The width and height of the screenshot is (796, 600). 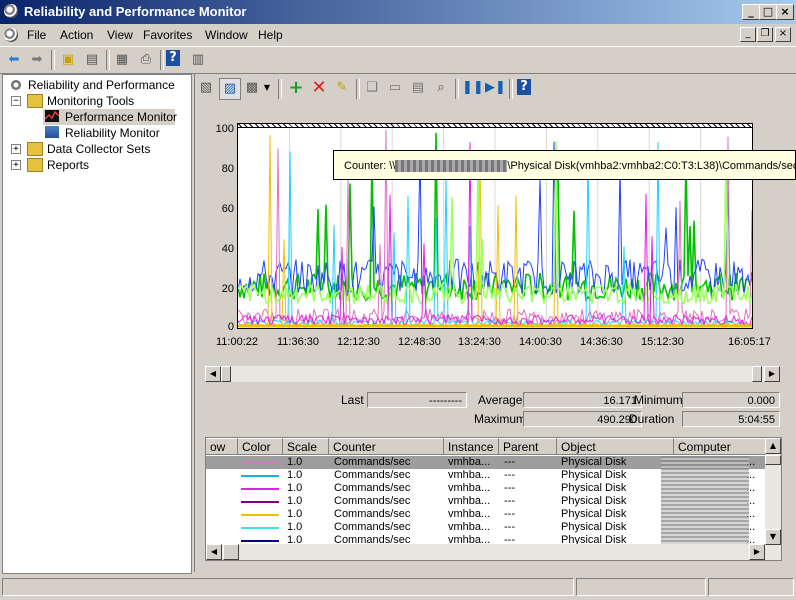 What do you see at coordinates (198, 60) in the screenshot?
I see `properties-icon: ▥` at bounding box center [198, 60].